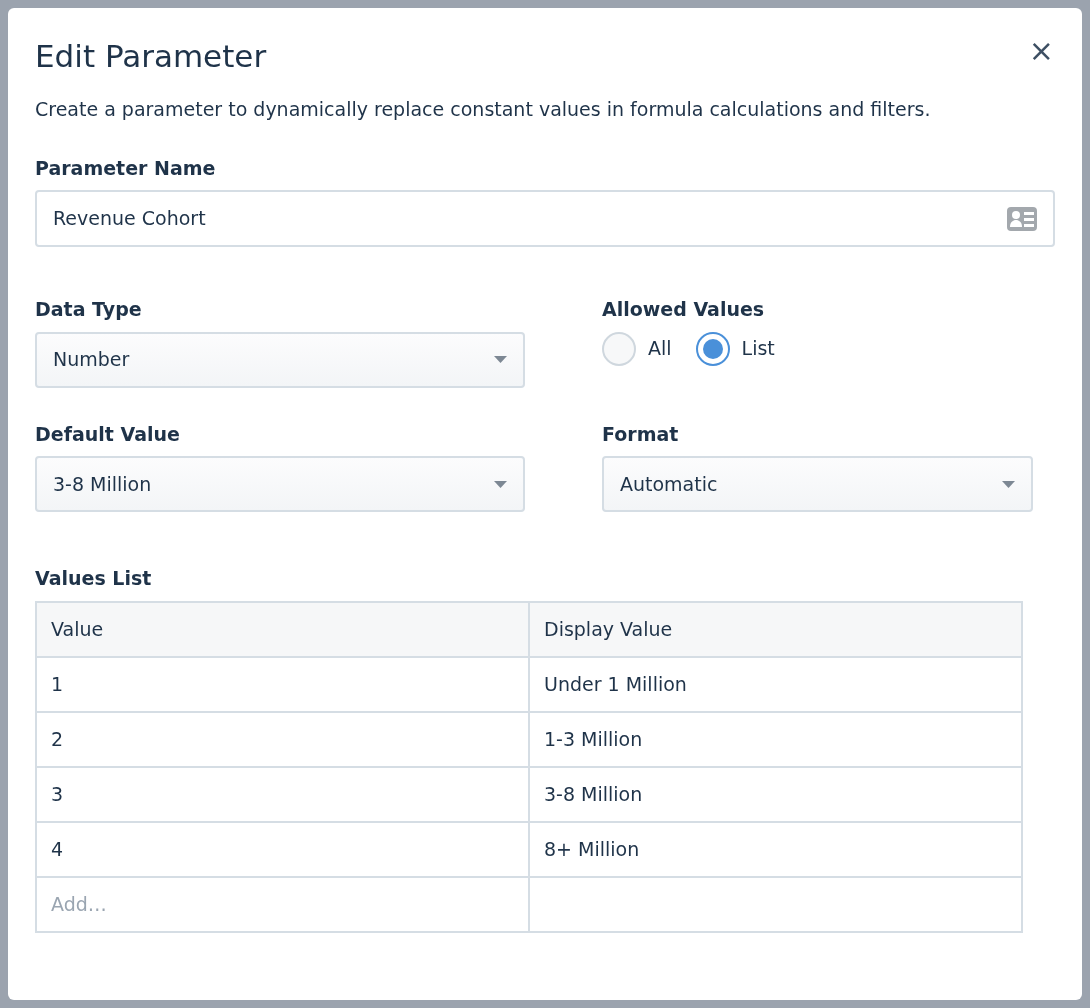 The width and height of the screenshot is (1090, 1008). What do you see at coordinates (683, 310) in the screenshot?
I see `field-label: Allowed Values` at bounding box center [683, 310].